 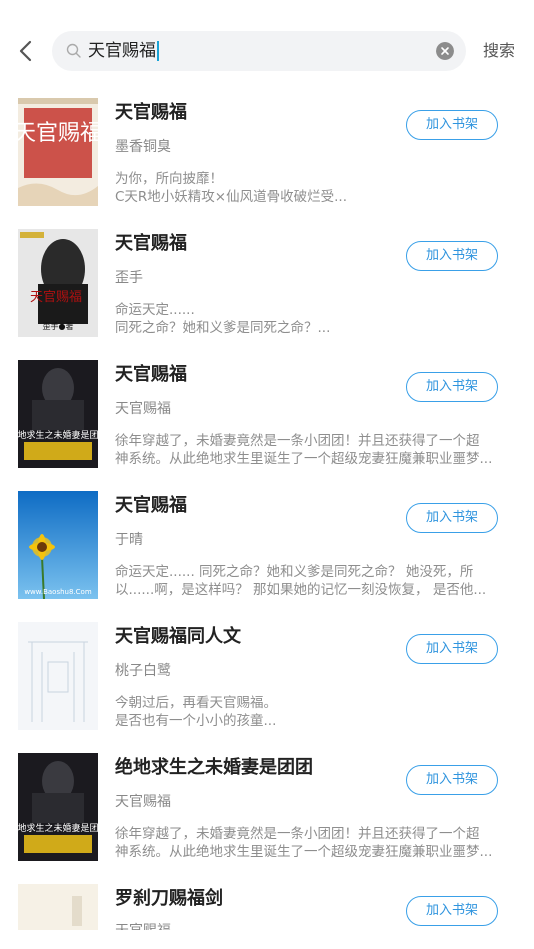 I want to click on book-author: 歪手, so click(x=129, y=278).